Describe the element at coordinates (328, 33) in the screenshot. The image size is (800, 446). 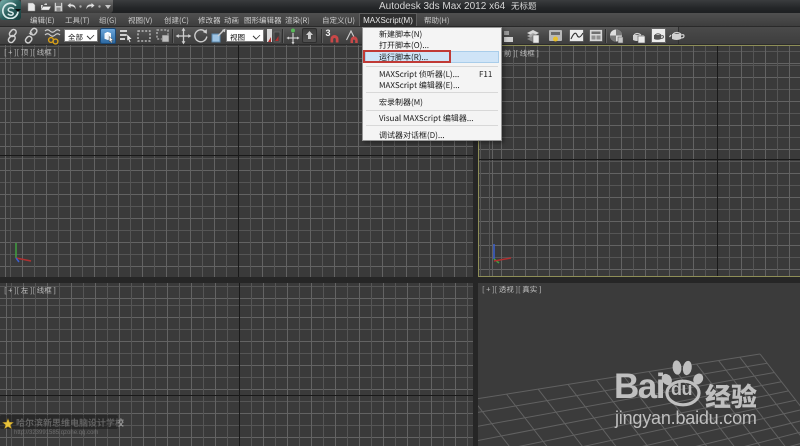
I see `svg-text: 3` at that location.